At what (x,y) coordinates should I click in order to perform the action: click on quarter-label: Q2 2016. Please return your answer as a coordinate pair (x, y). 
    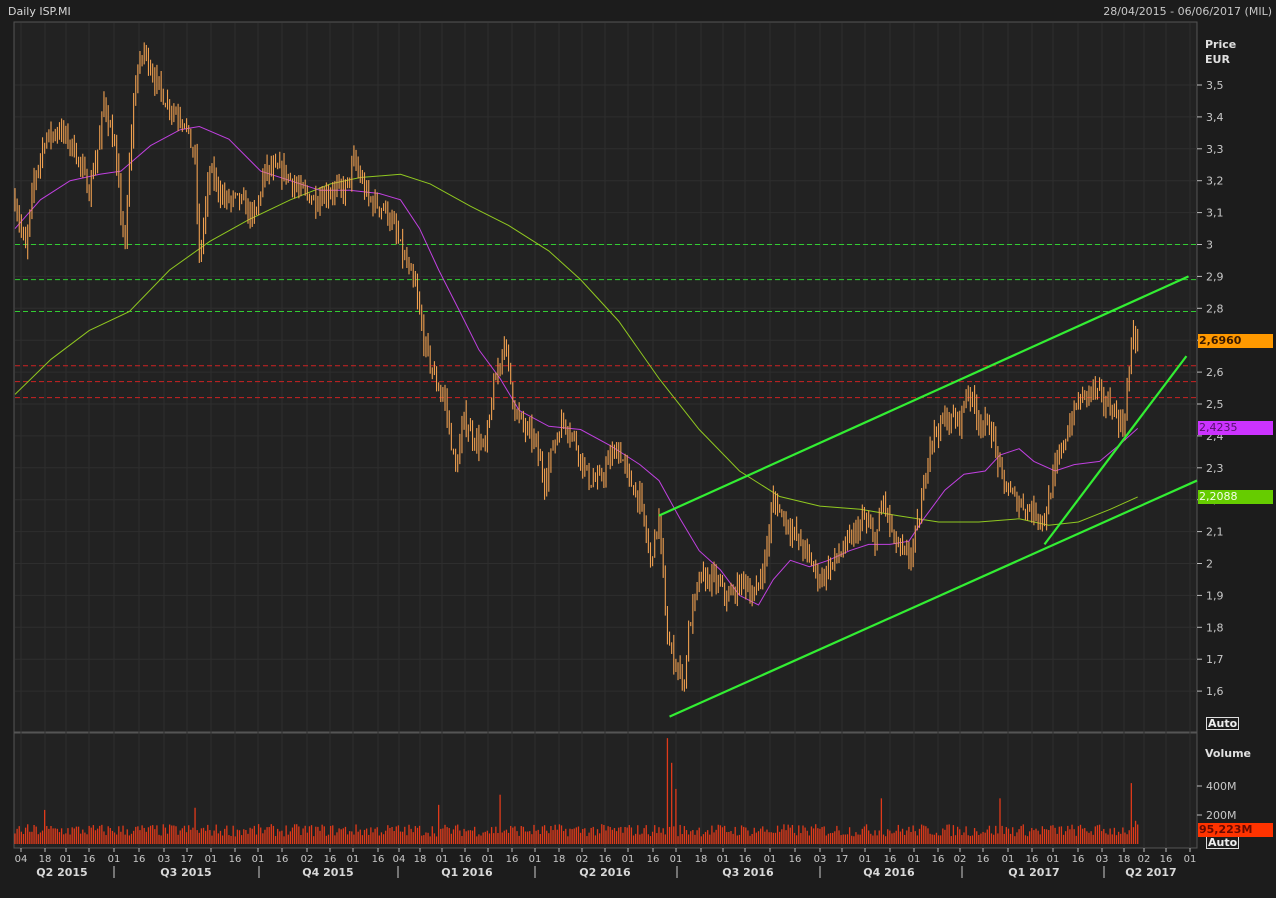
    Looking at the image, I should click on (605, 872).